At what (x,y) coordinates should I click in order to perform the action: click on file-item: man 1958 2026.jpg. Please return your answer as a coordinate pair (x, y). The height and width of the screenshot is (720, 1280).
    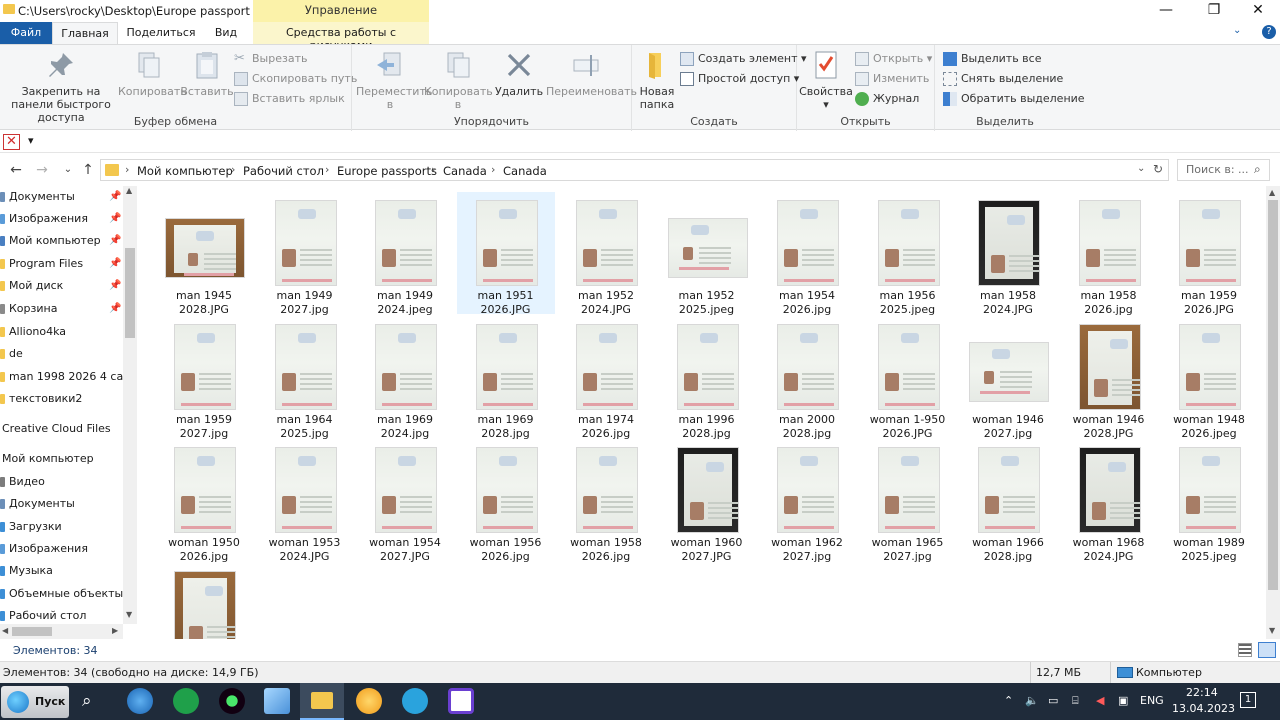
    Looking at the image, I should click on (1109, 254).